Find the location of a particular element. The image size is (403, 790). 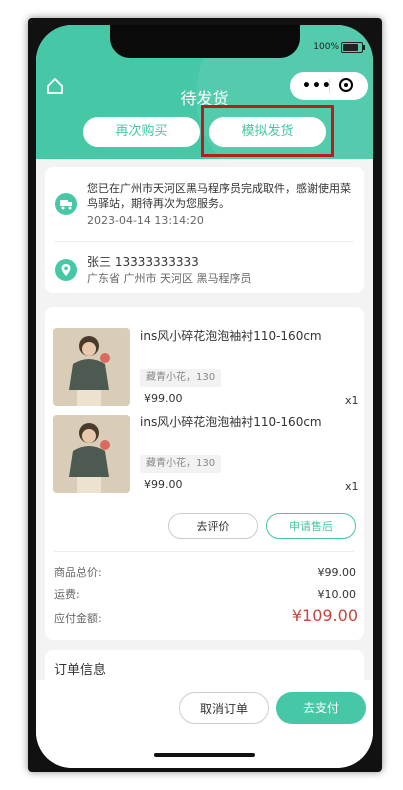

capsule-divider is located at coordinates (329, 86).